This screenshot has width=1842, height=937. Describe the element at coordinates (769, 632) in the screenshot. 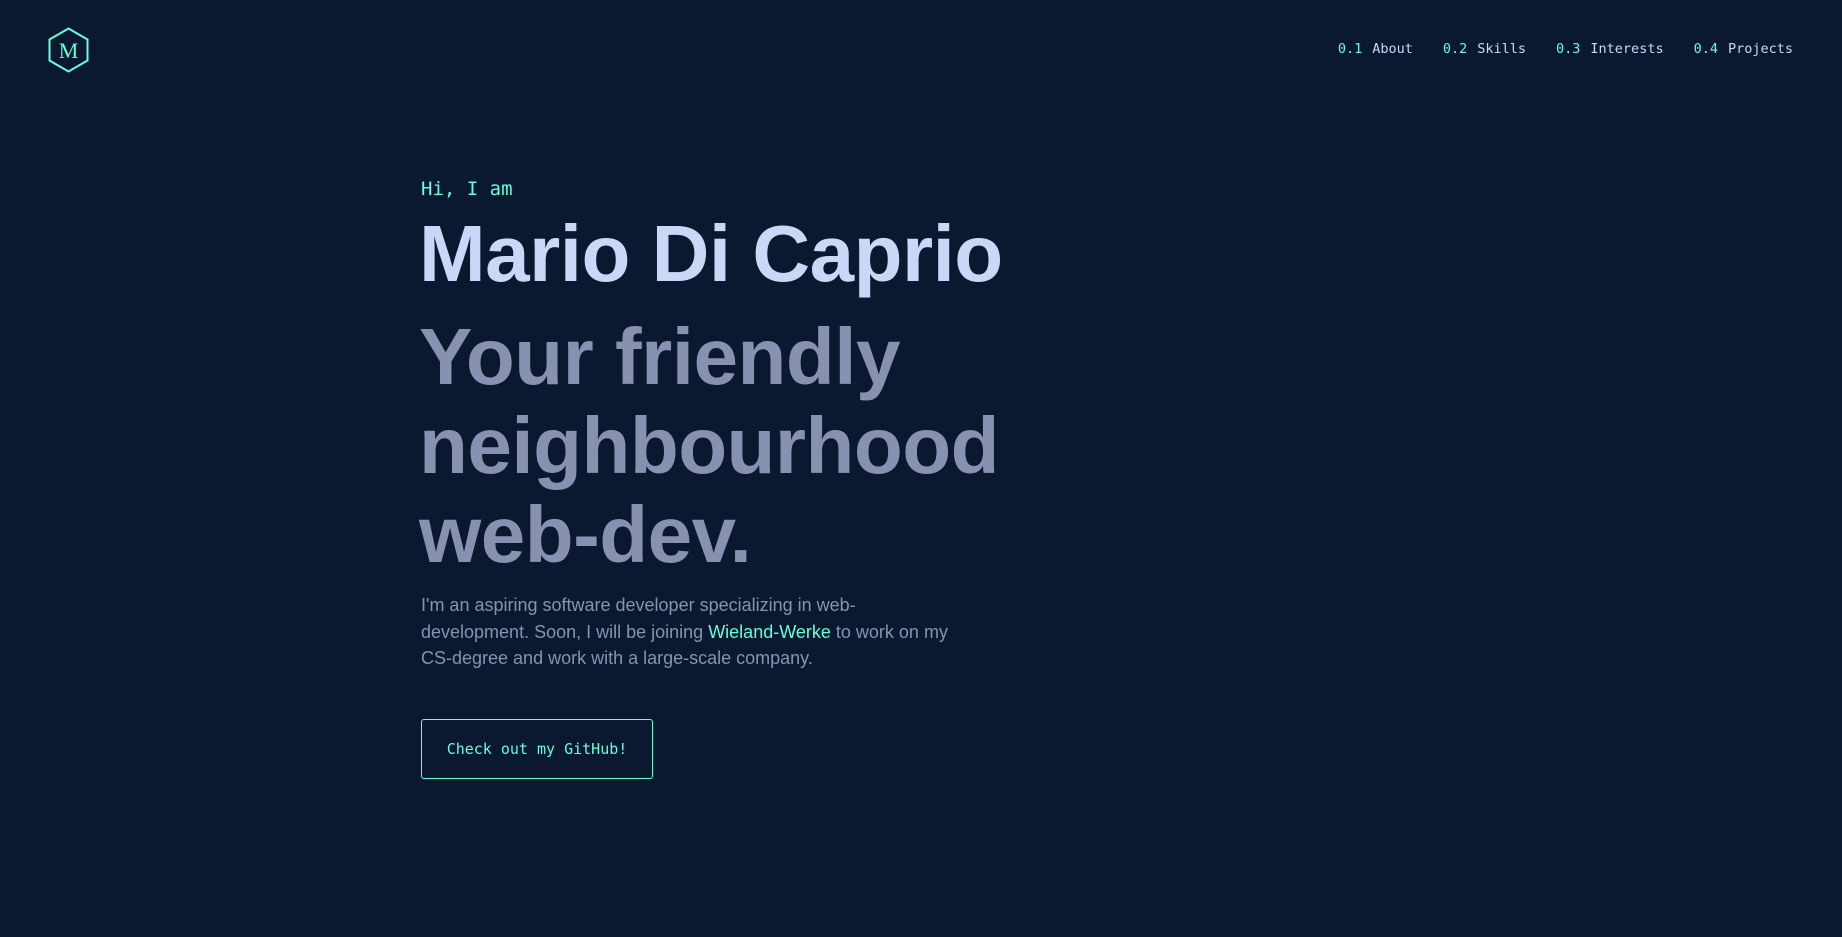

I see `company-link: Wieland-Werke` at that location.